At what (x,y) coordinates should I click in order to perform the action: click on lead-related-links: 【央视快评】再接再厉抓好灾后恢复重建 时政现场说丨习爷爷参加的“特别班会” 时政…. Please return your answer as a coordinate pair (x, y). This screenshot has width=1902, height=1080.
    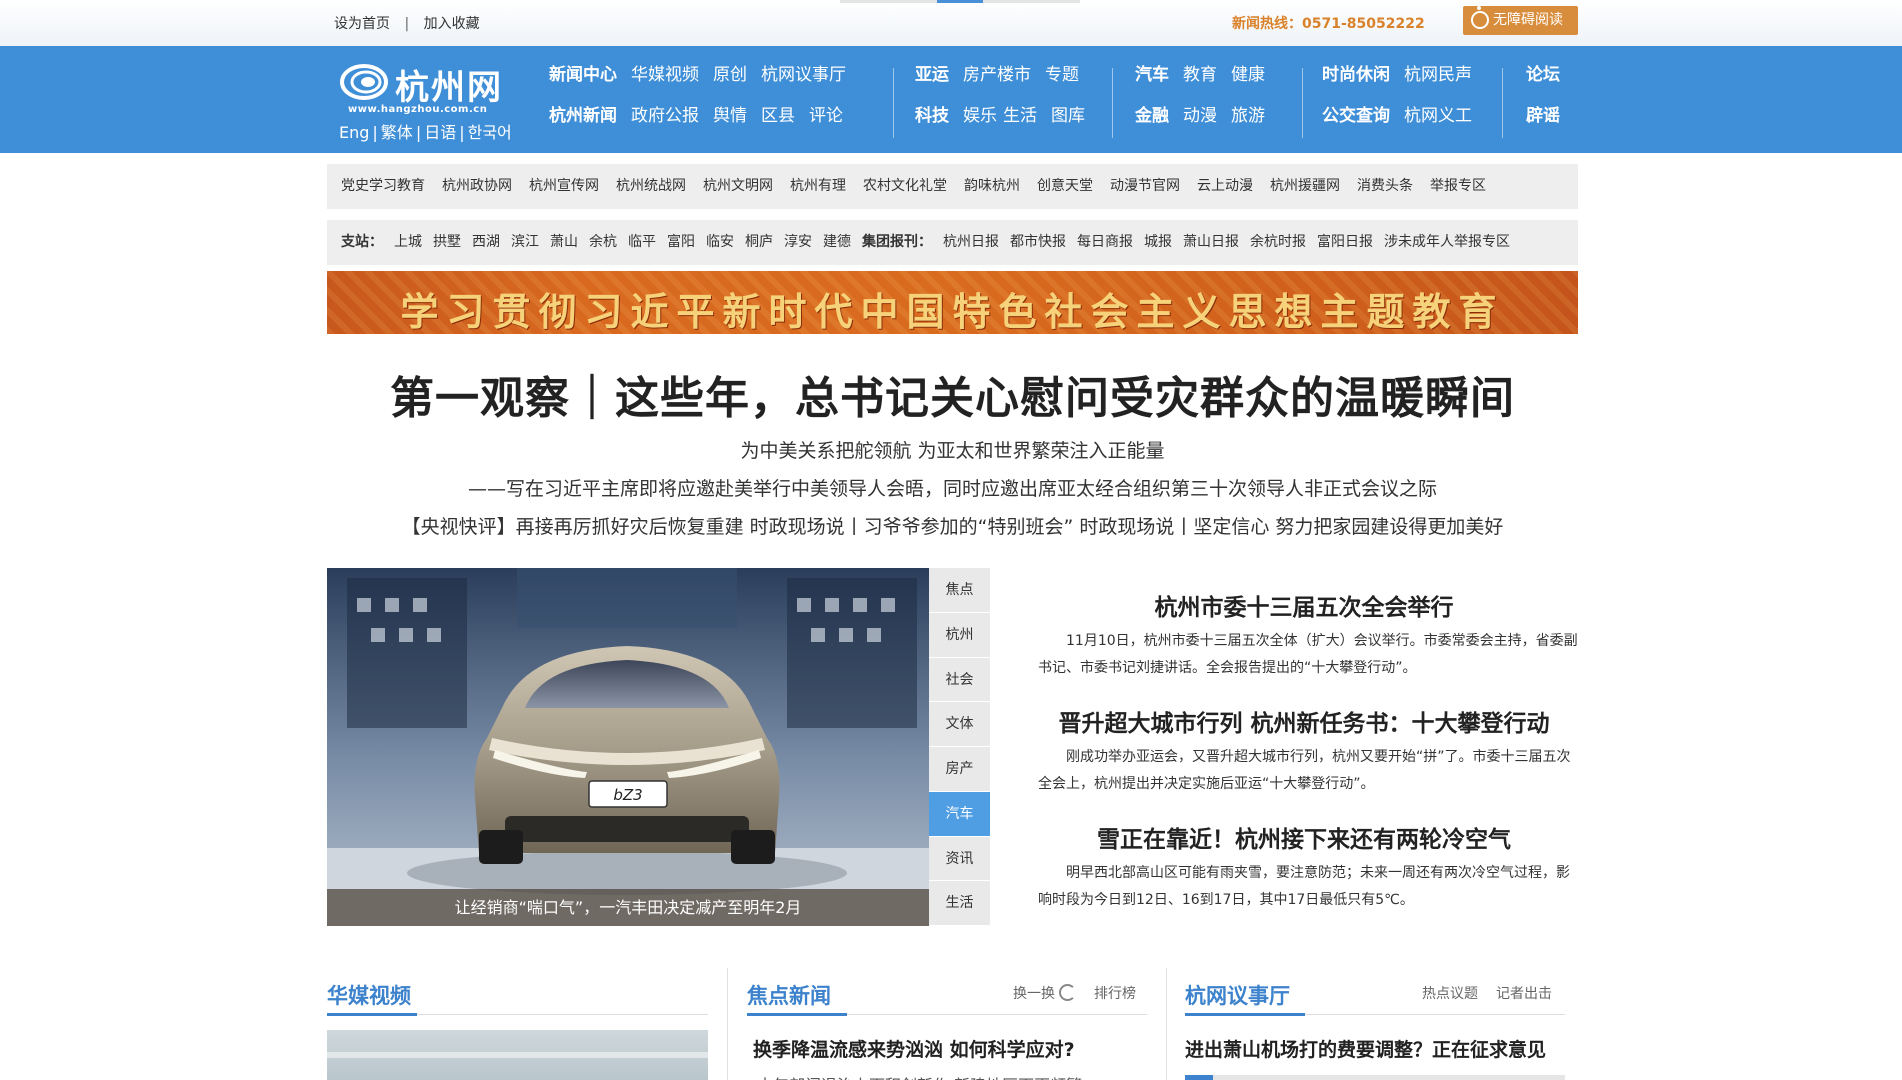
    Looking at the image, I should click on (952, 525).